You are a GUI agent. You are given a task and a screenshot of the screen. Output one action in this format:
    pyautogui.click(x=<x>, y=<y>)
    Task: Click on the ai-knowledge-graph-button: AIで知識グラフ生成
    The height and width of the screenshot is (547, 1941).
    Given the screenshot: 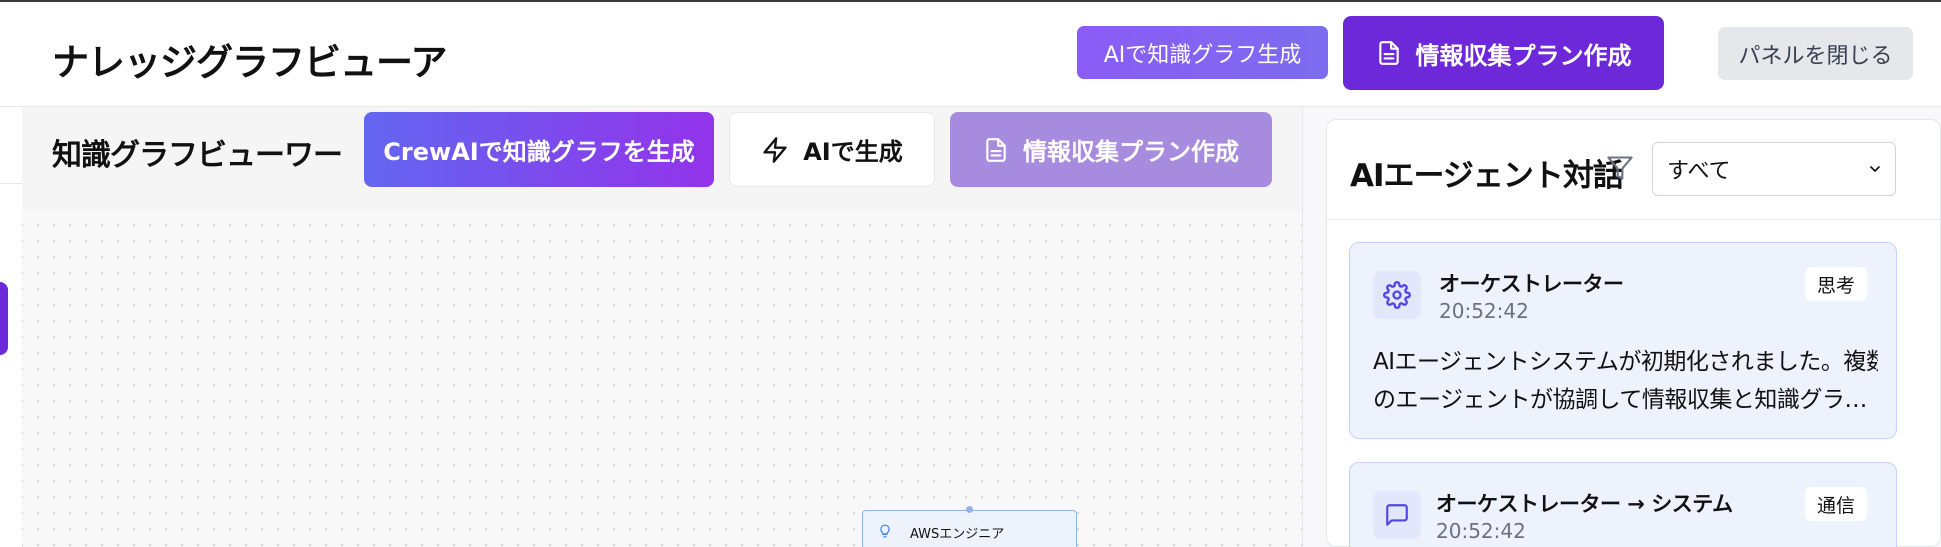 What is the action you would take?
    pyautogui.click(x=1202, y=52)
    